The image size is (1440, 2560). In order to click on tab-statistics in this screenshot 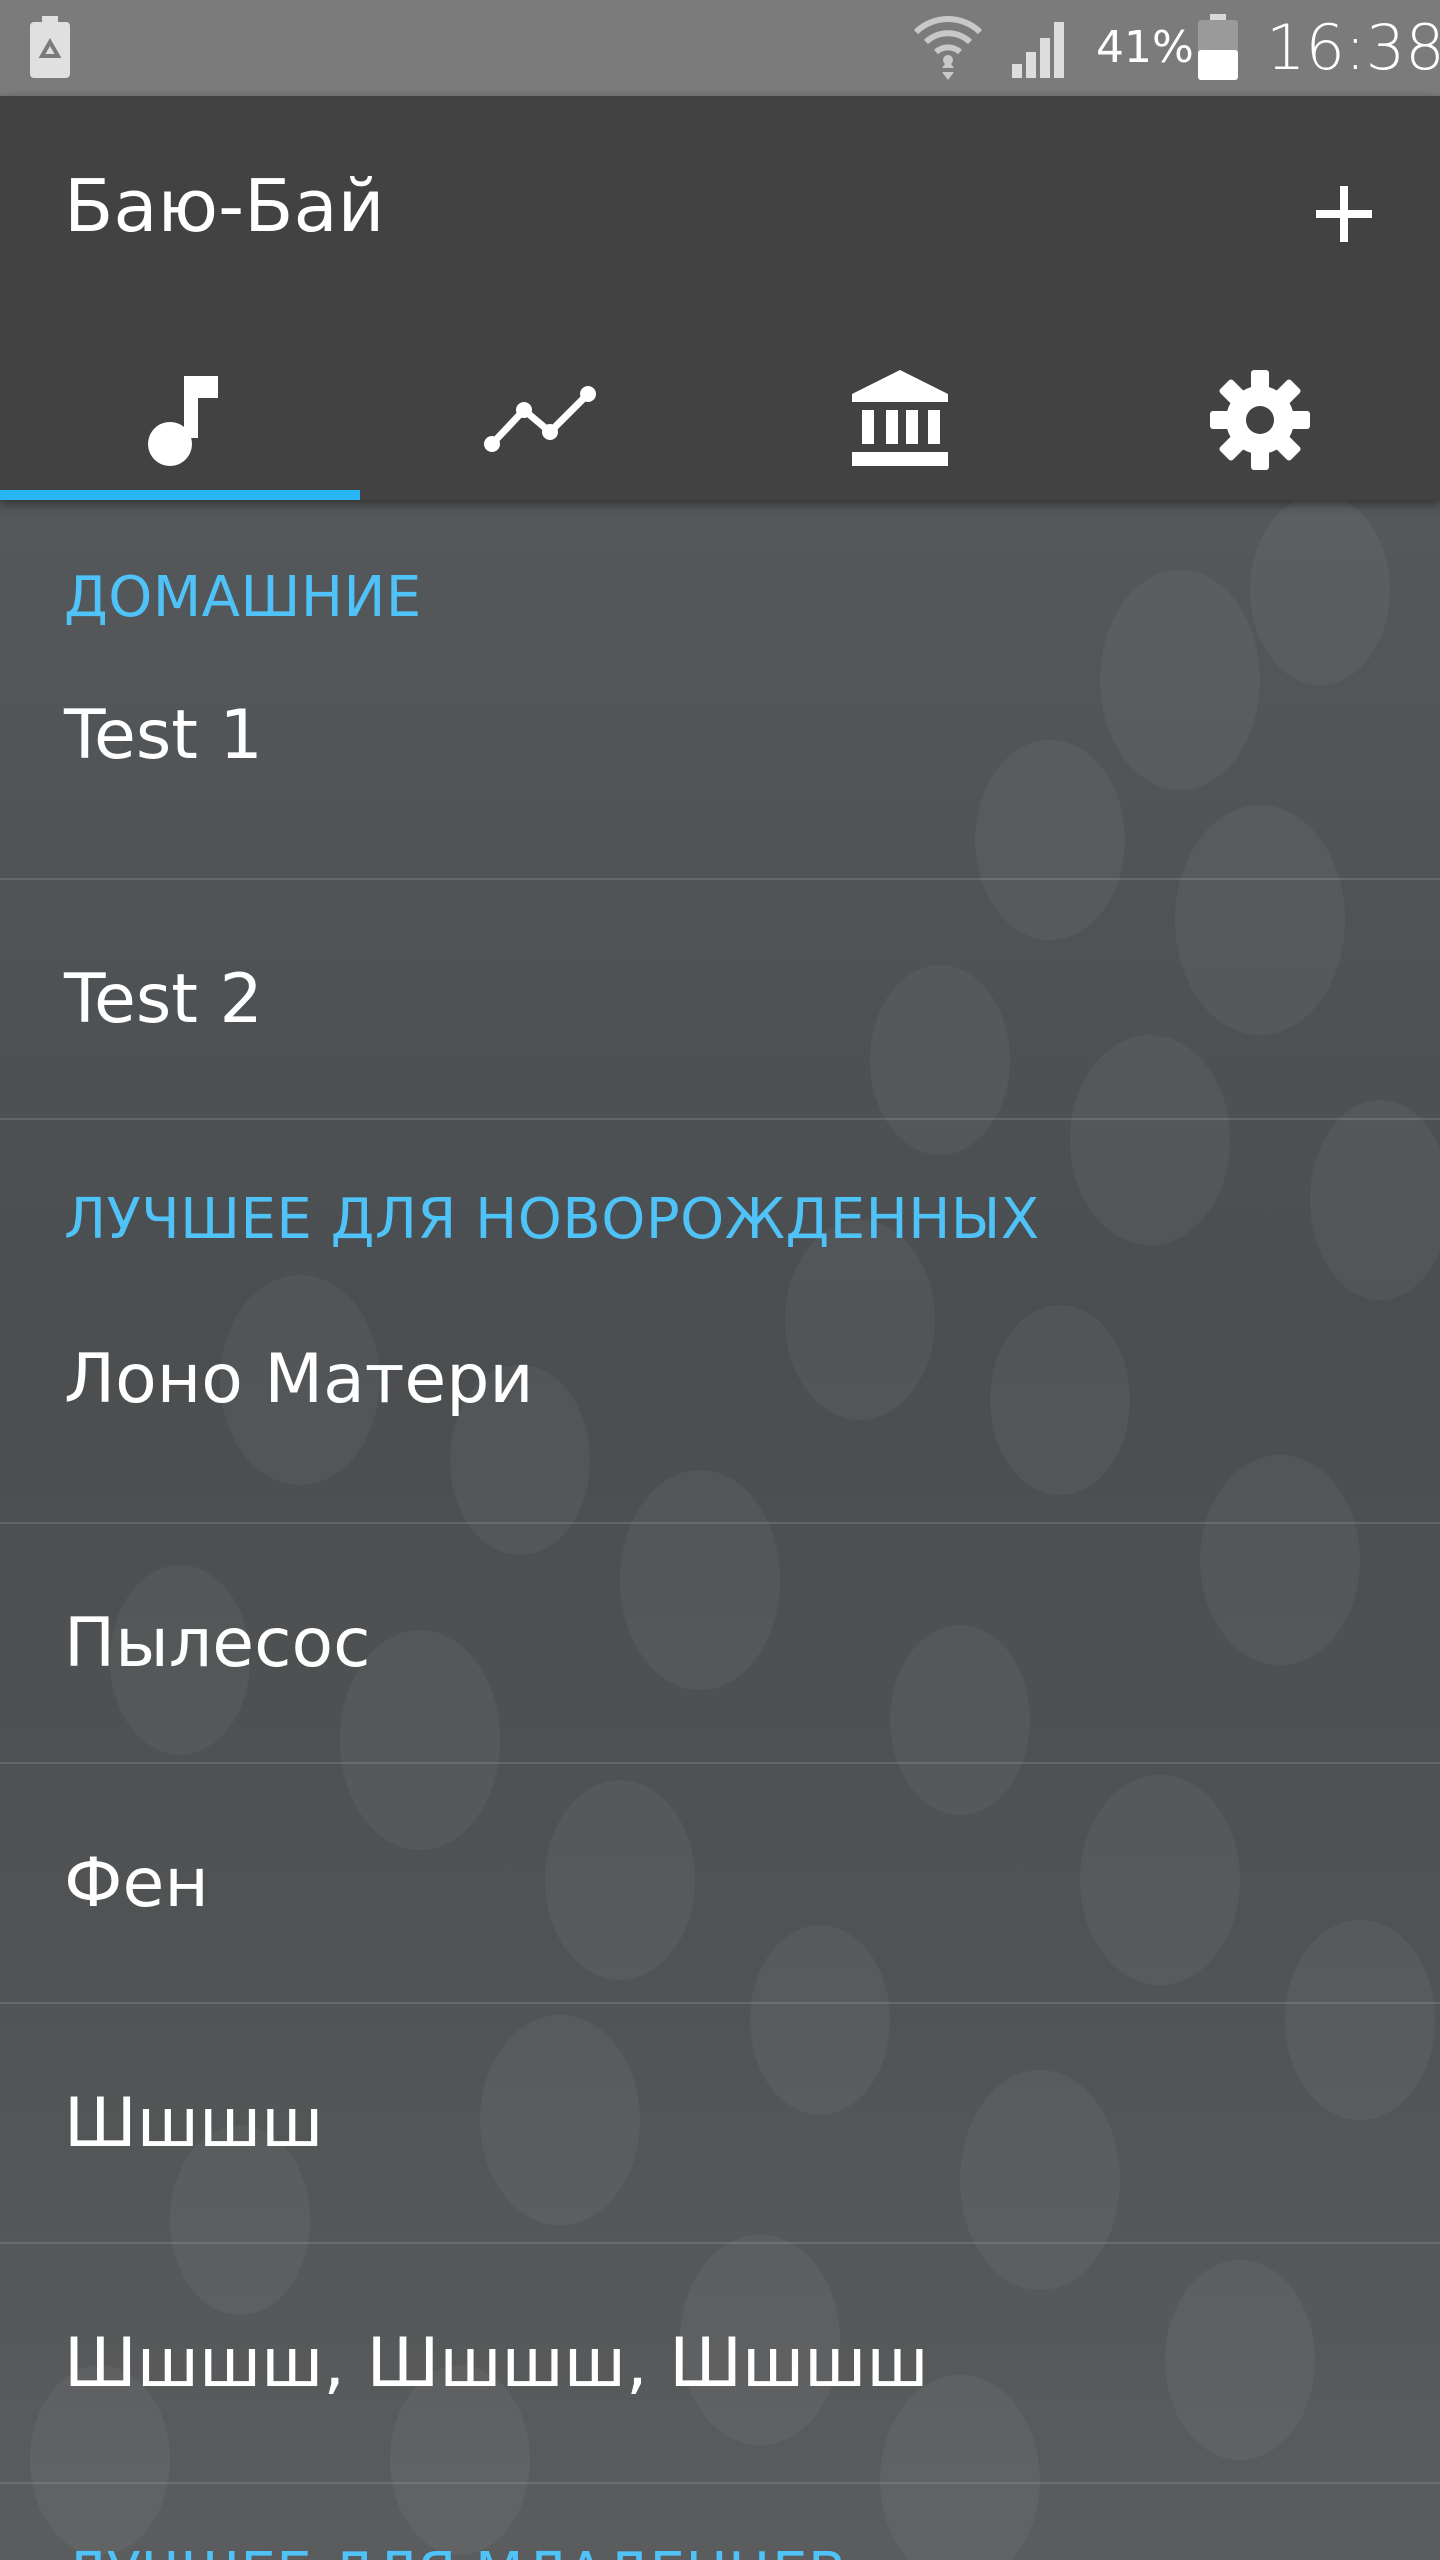, I will do `click(540, 420)`.